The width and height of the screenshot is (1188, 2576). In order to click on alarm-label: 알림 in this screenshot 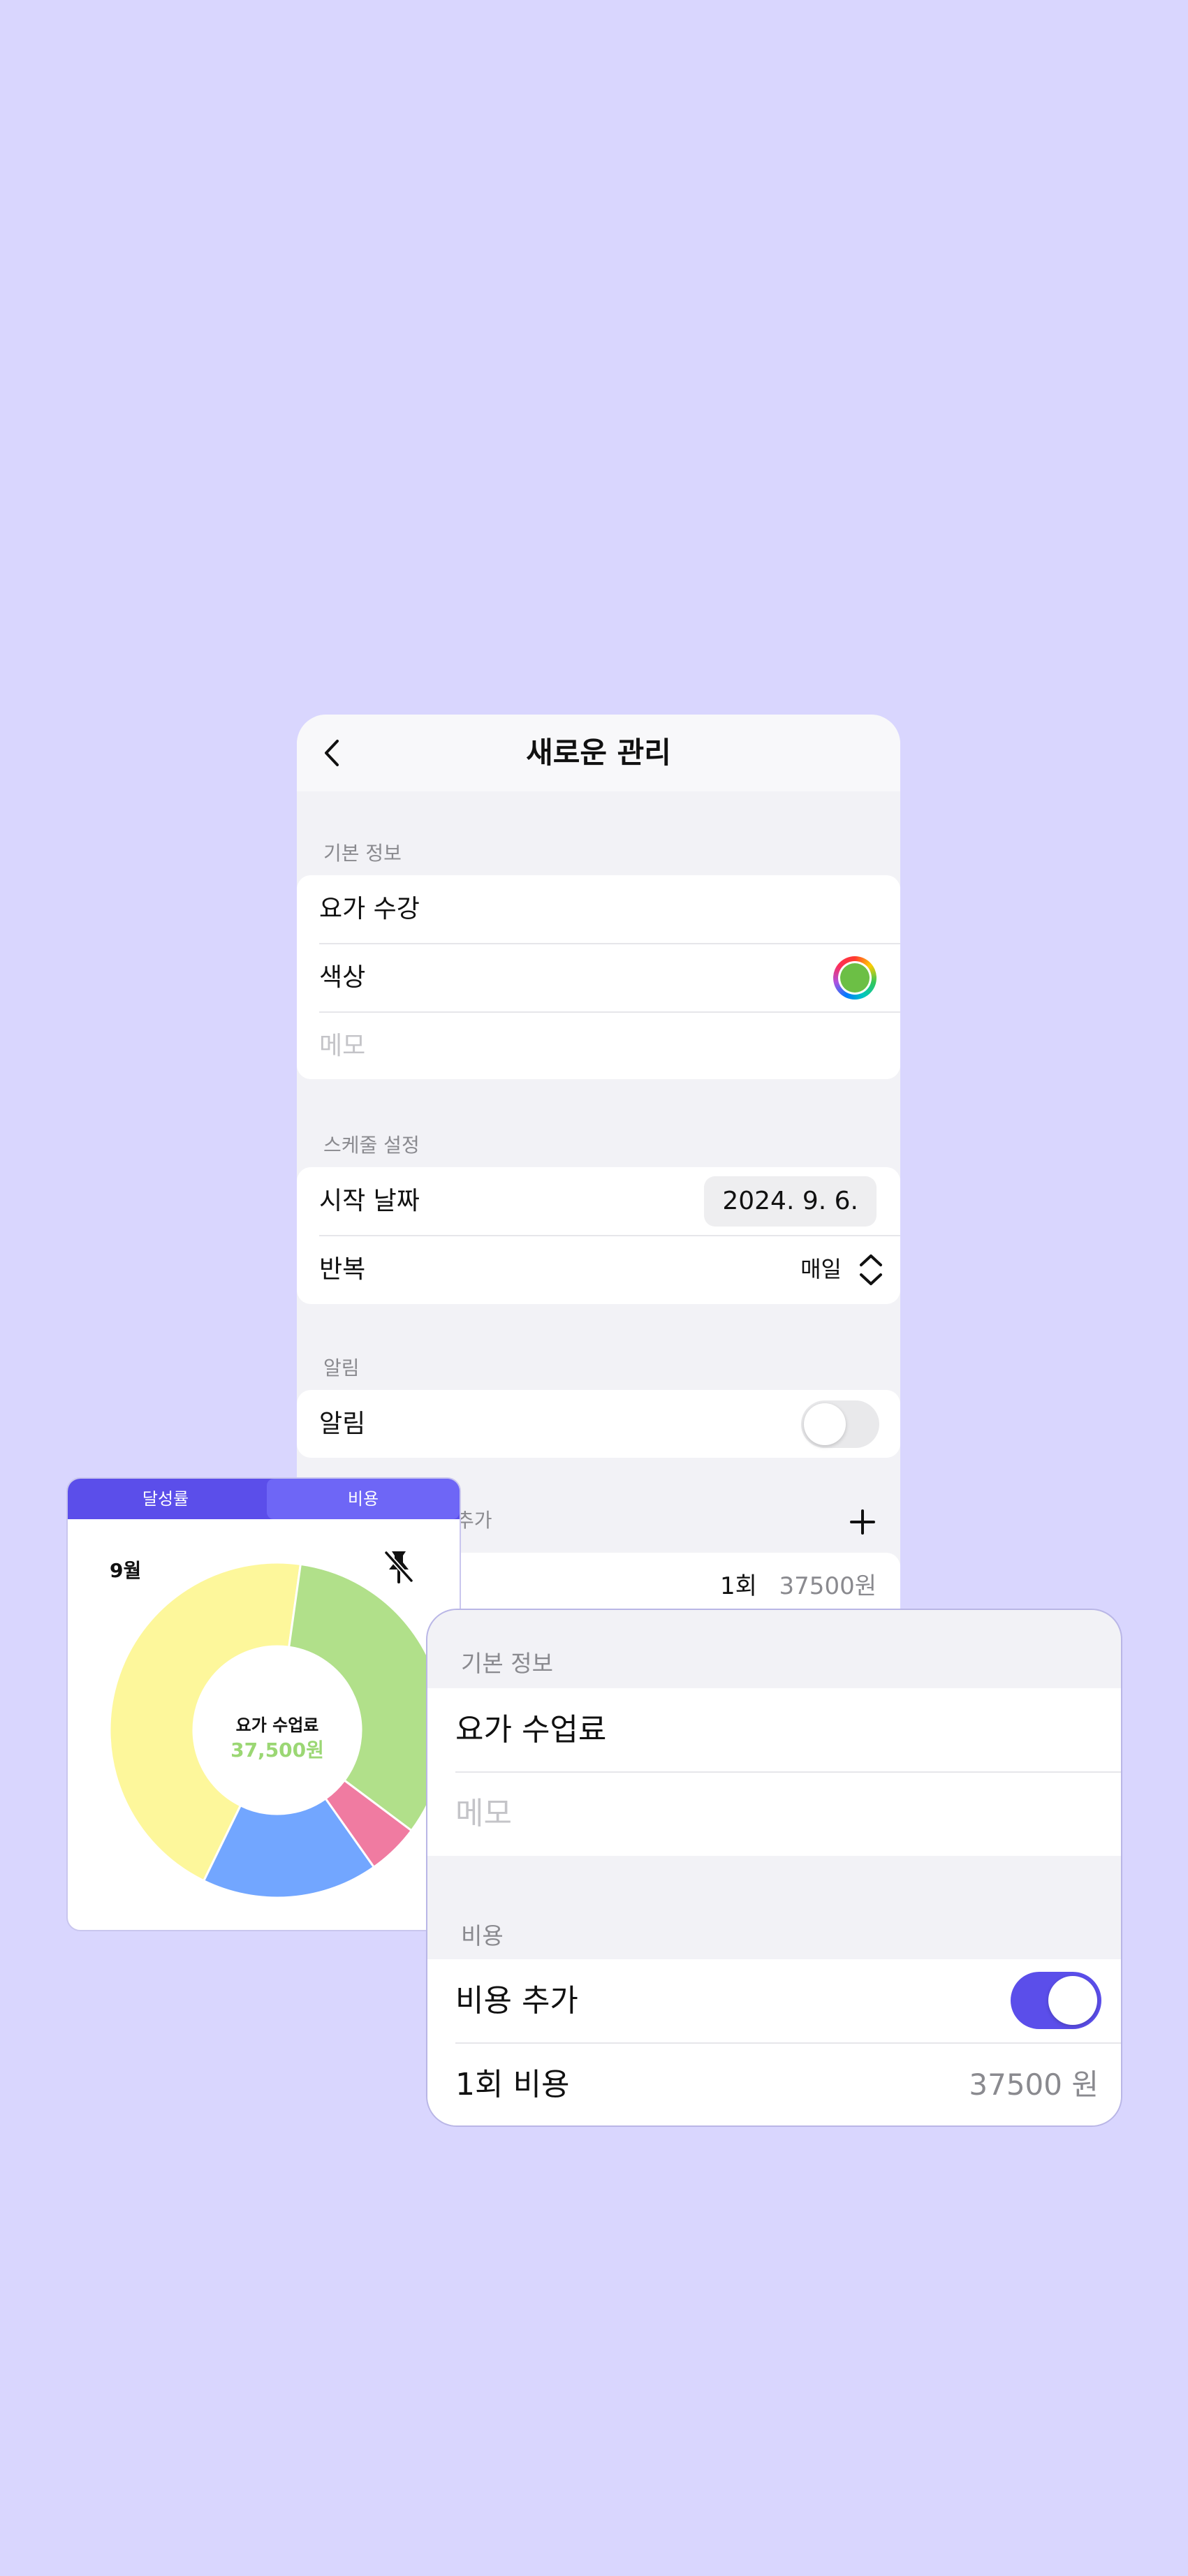, I will do `click(342, 1424)`.